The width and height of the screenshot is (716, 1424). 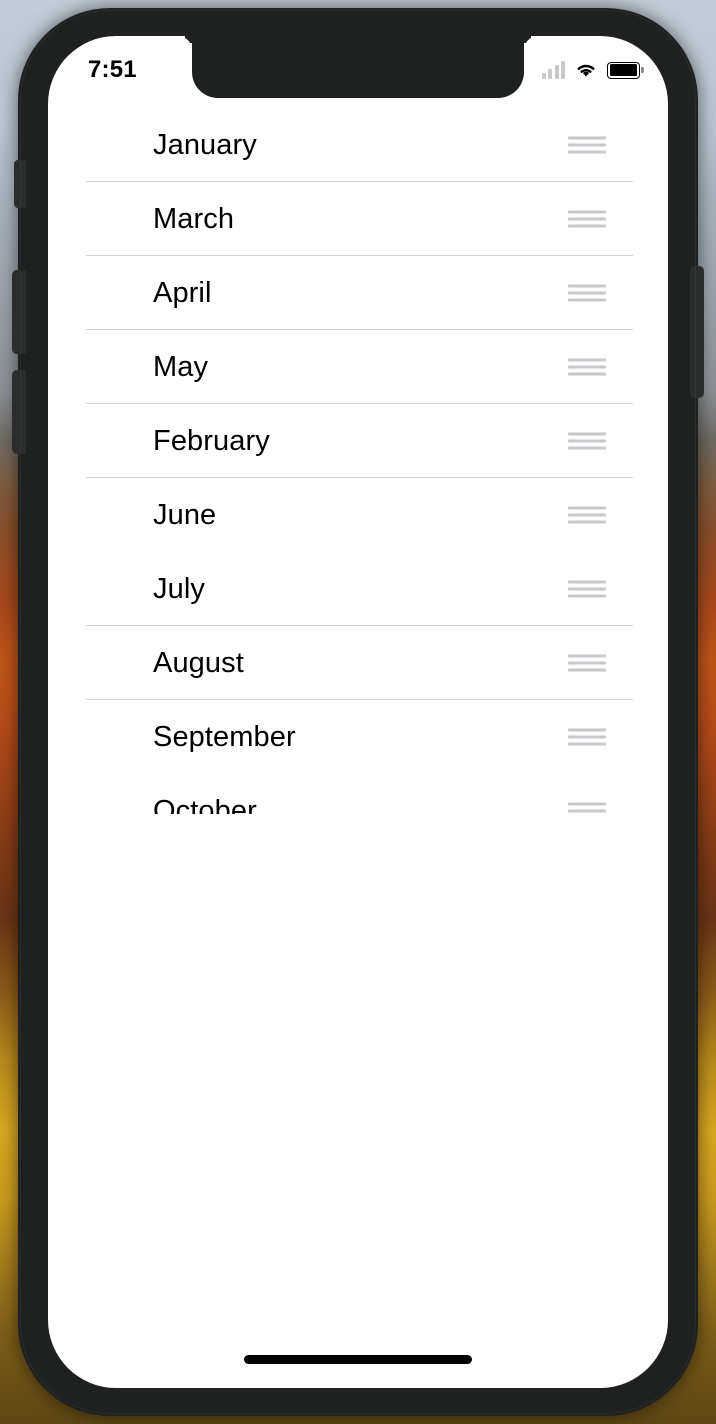 What do you see at coordinates (358, 67) in the screenshot?
I see `status-bar: 7:51` at bounding box center [358, 67].